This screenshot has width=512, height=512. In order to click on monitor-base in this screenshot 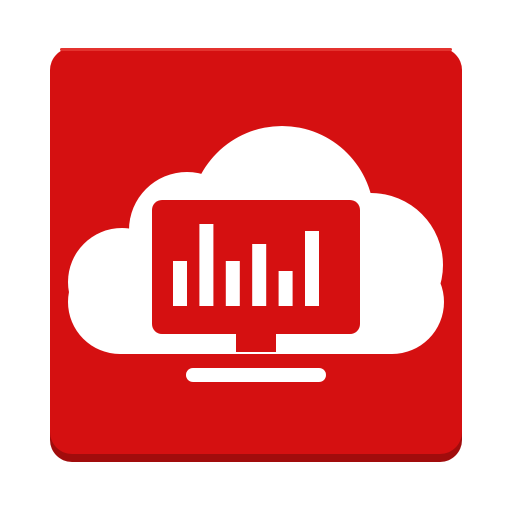, I will do `click(256, 375)`.